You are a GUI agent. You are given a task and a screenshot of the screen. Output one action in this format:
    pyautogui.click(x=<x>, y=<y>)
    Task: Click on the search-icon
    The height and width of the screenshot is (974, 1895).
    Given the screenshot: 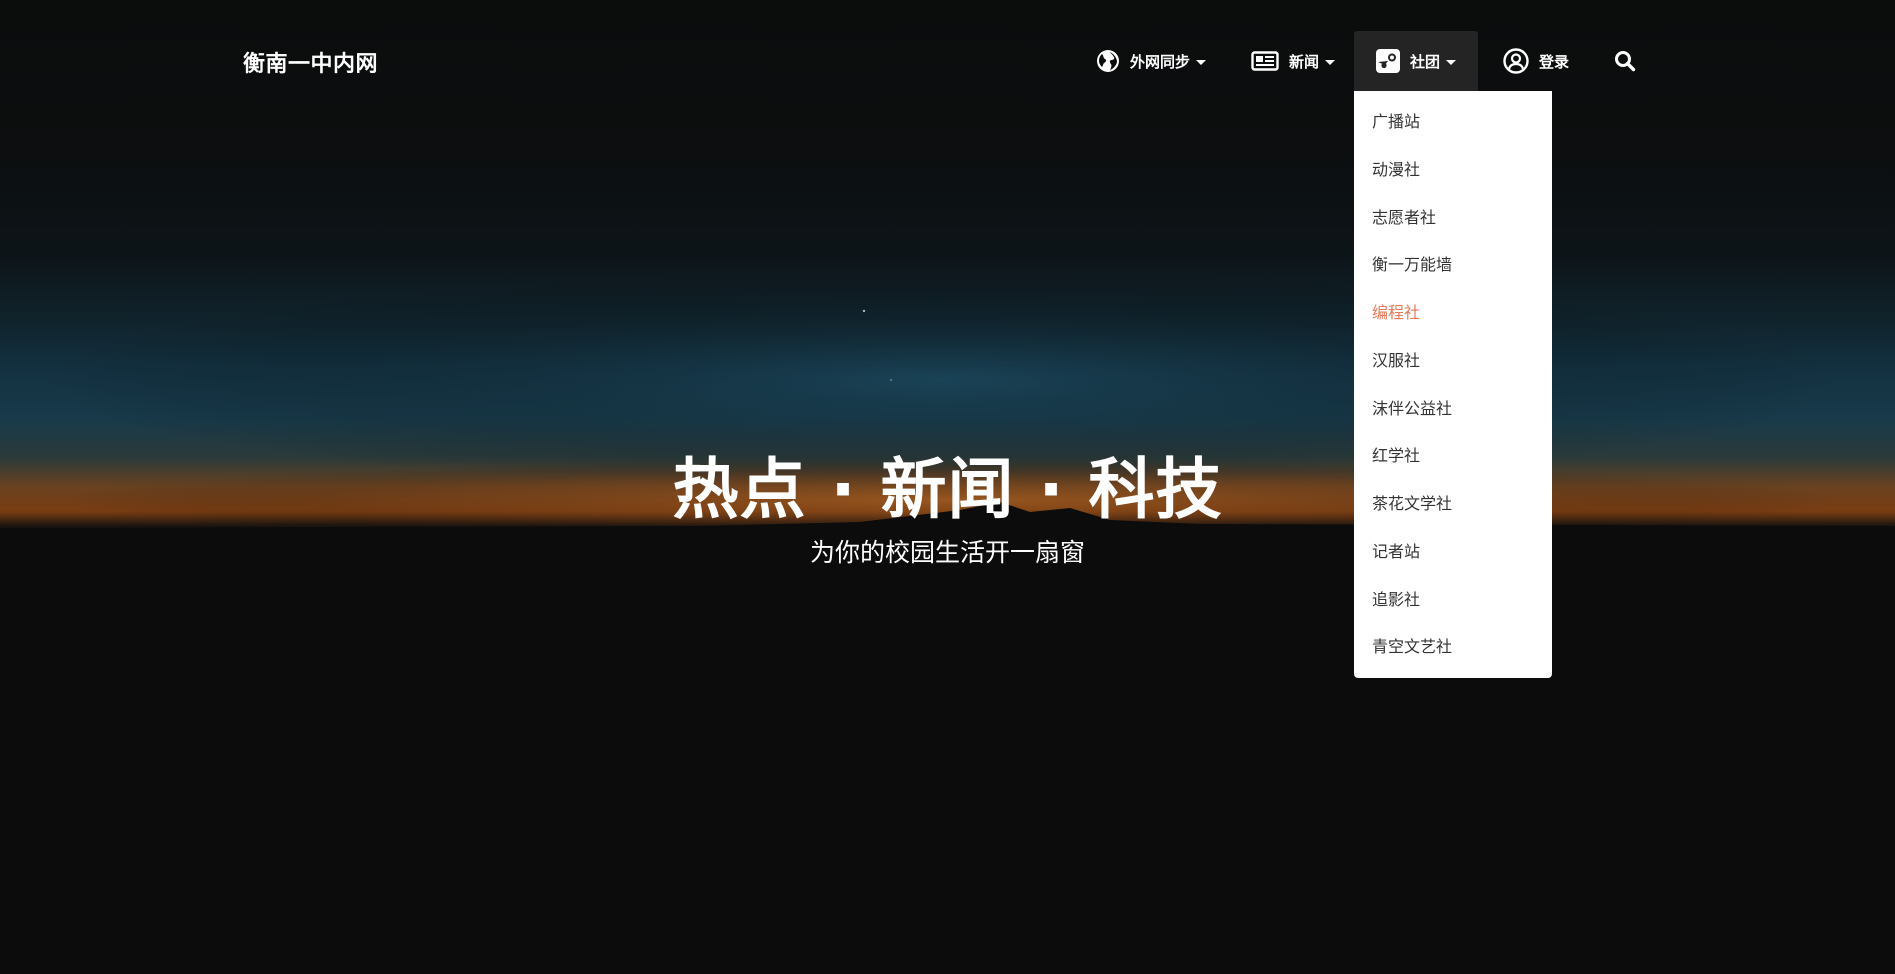 What is the action you would take?
    pyautogui.click(x=1625, y=61)
    